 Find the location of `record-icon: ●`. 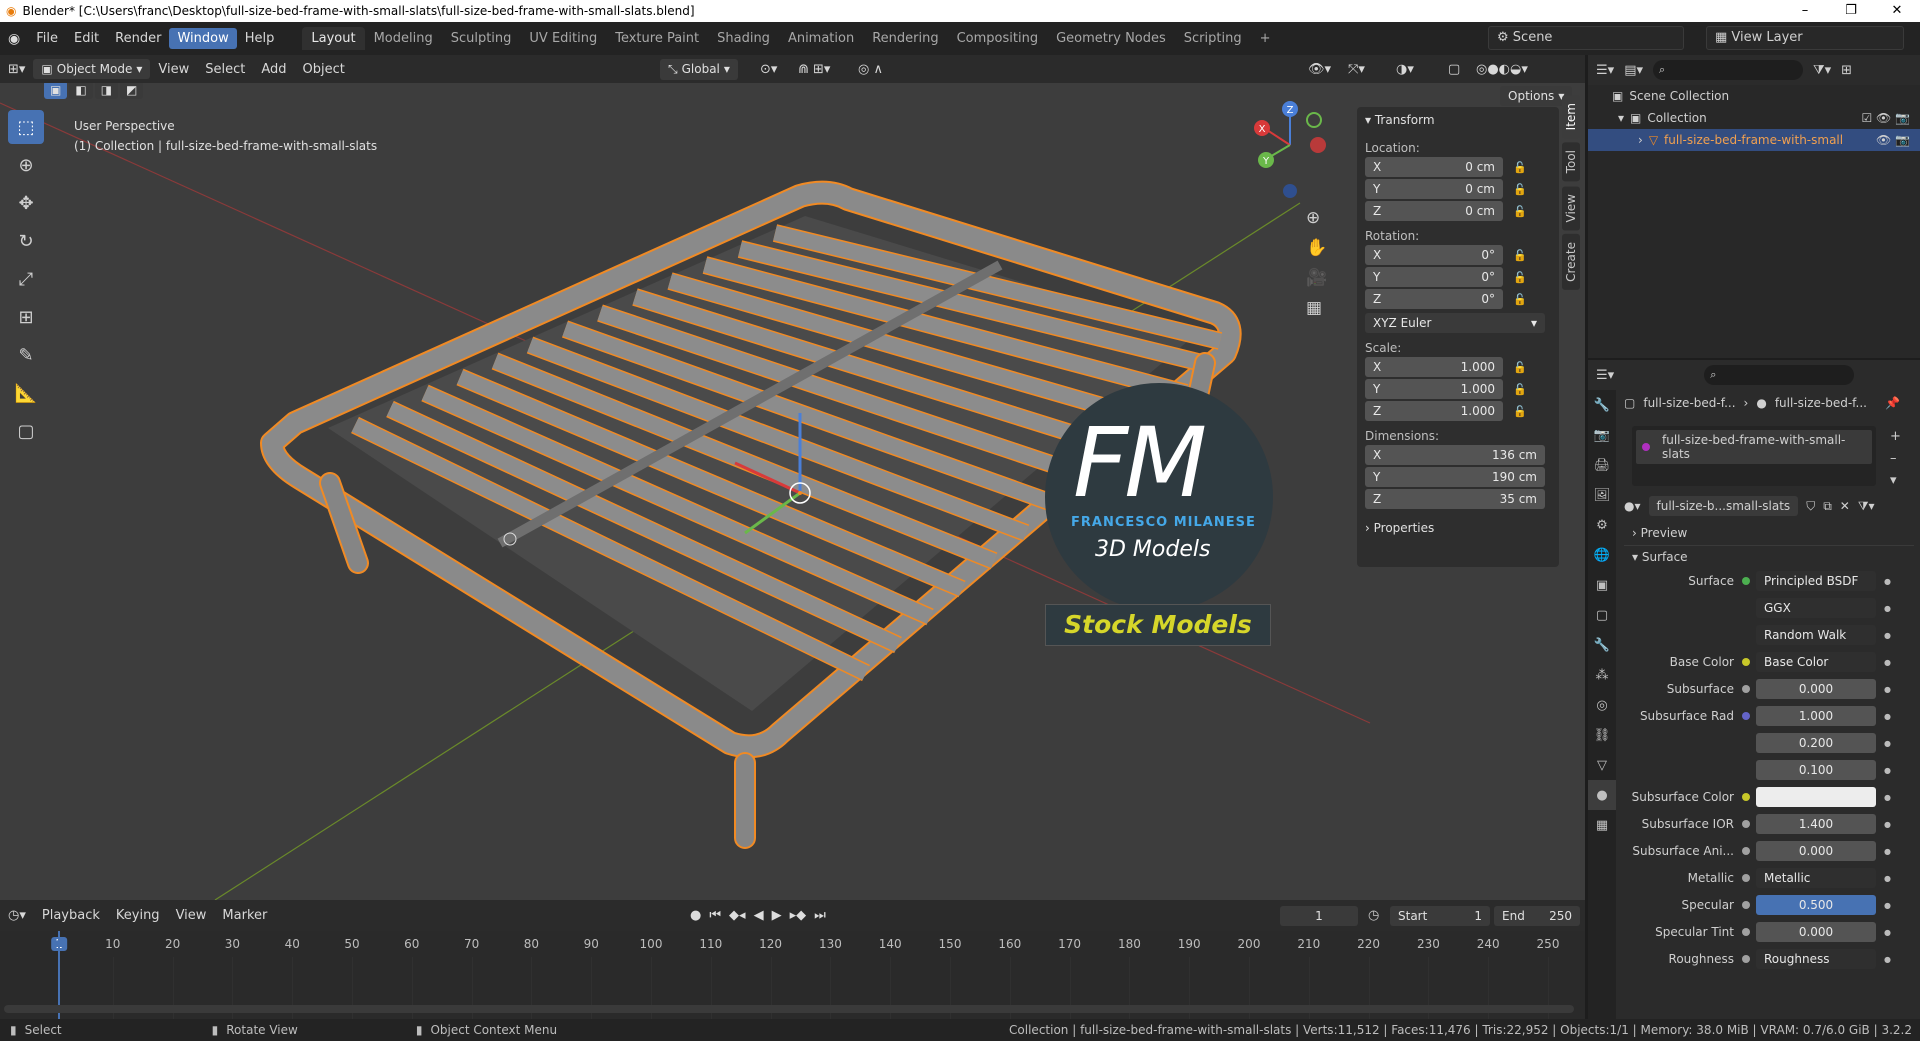

record-icon: ● is located at coordinates (695, 915).